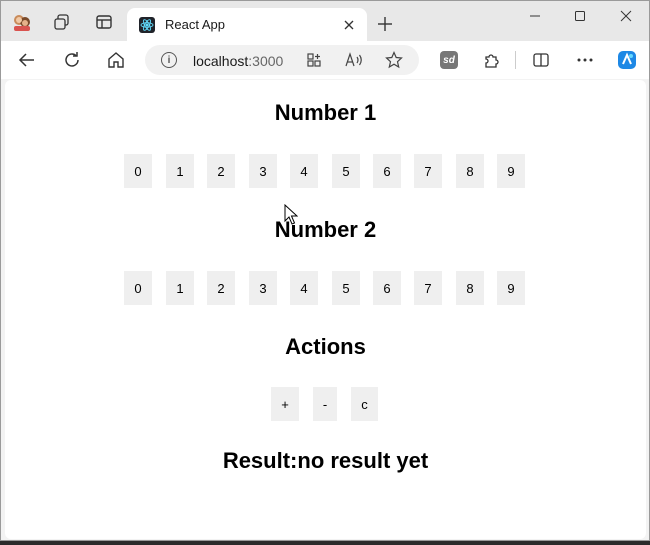 The width and height of the screenshot is (650, 545). What do you see at coordinates (221, 288) in the screenshot?
I see `number2-digit-2-button: 2` at bounding box center [221, 288].